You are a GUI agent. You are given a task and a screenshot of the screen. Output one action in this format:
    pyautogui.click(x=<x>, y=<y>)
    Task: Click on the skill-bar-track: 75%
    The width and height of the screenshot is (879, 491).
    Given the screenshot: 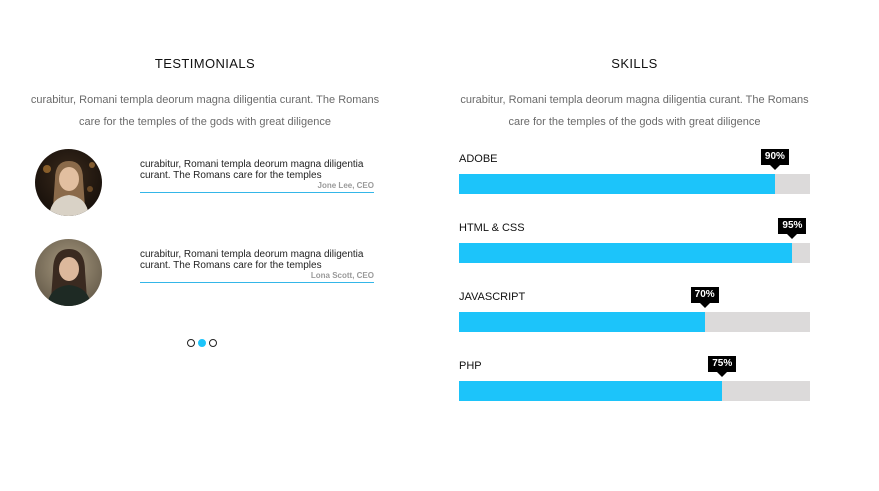 What is the action you would take?
    pyautogui.click(x=634, y=378)
    